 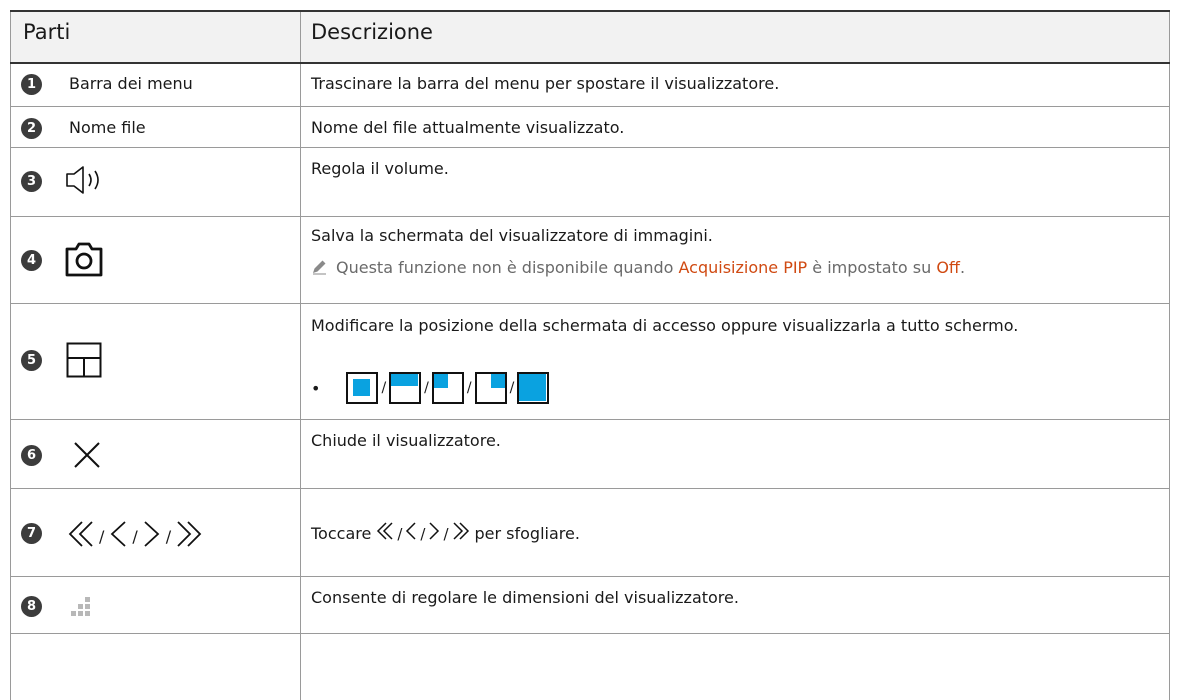 What do you see at coordinates (341, 533) in the screenshot?
I see `description-text: Toccare` at bounding box center [341, 533].